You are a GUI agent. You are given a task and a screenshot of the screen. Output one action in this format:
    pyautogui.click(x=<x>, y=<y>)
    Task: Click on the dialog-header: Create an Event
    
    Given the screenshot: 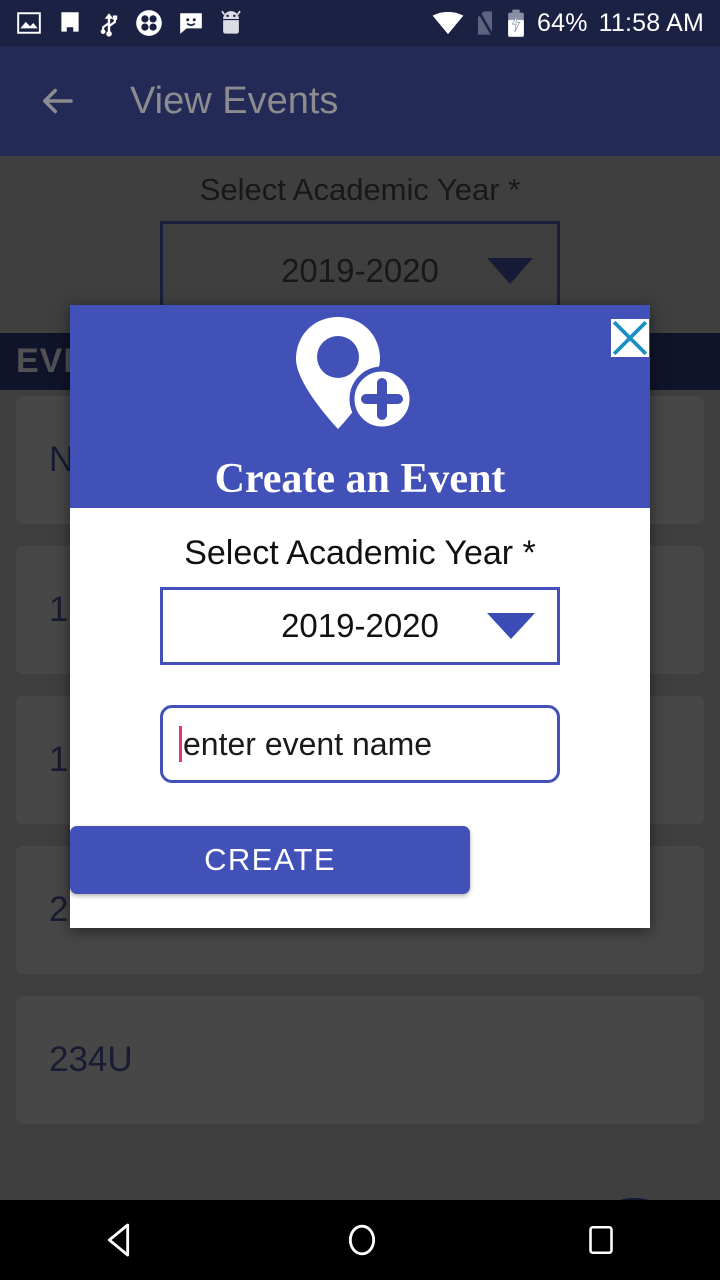 What is the action you would take?
    pyautogui.click(x=360, y=406)
    